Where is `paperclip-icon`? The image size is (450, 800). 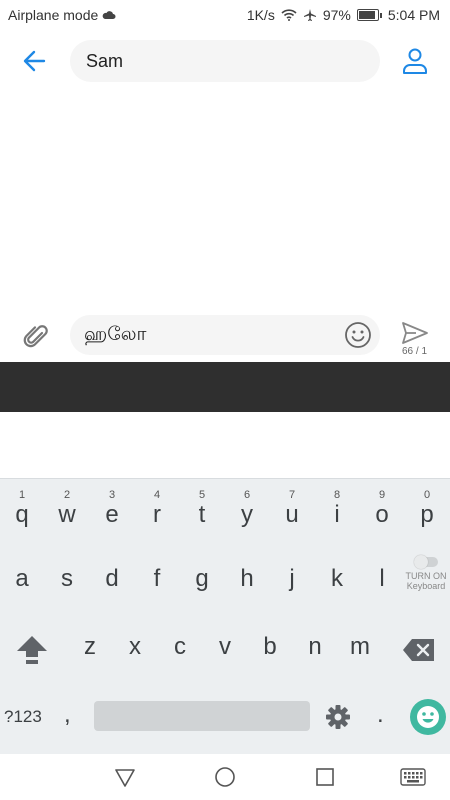
paperclip-icon is located at coordinates (35, 335).